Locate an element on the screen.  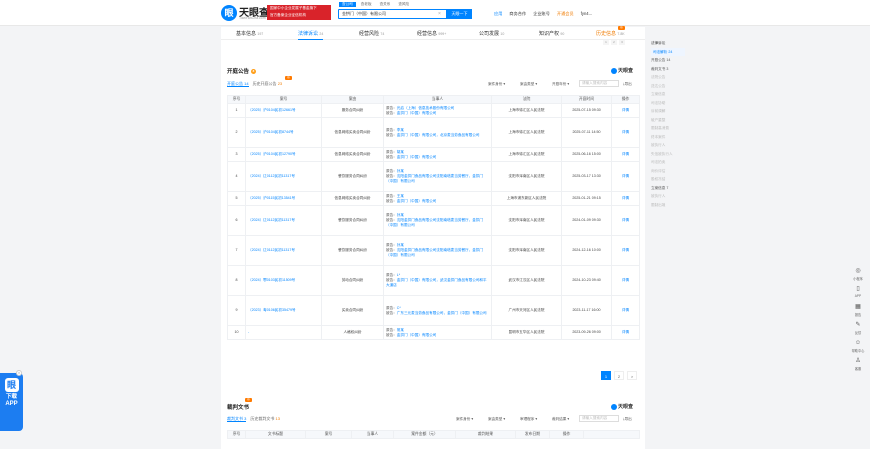
subtab-history-judgments: 历史裁判文书 13 is located at coordinates (265, 418).